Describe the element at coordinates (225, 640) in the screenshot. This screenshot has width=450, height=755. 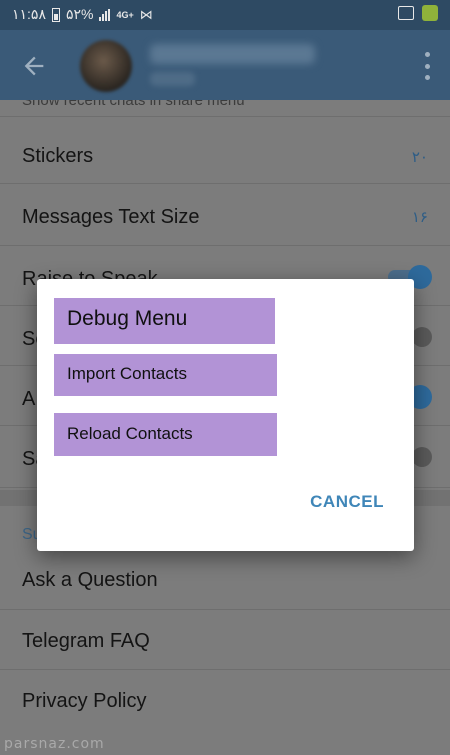
I see `settings-row-faq: Telegram FAQ` at that location.